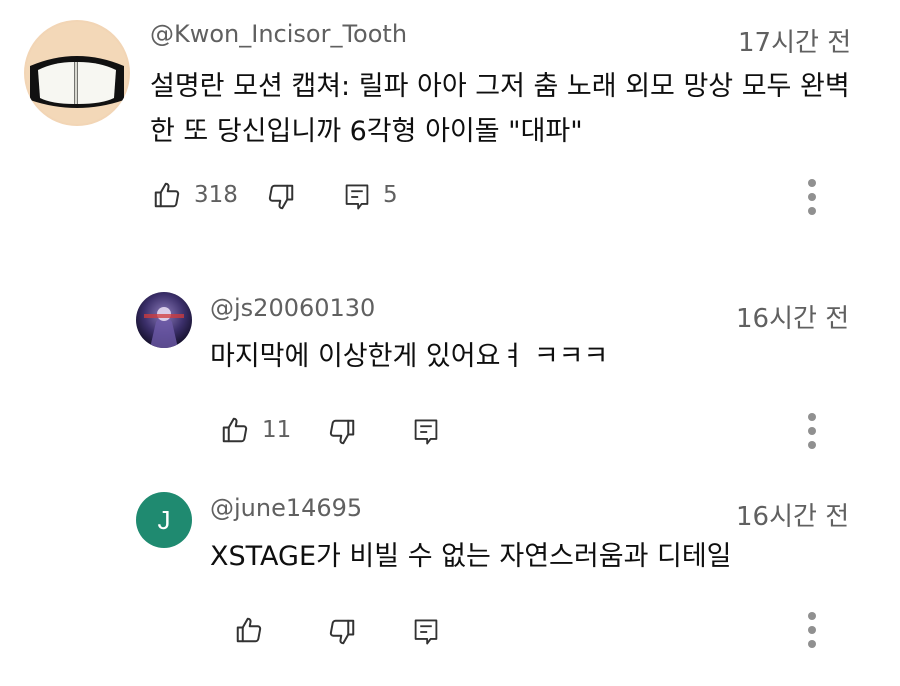  I want to click on reply-count: 5, so click(390, 195).